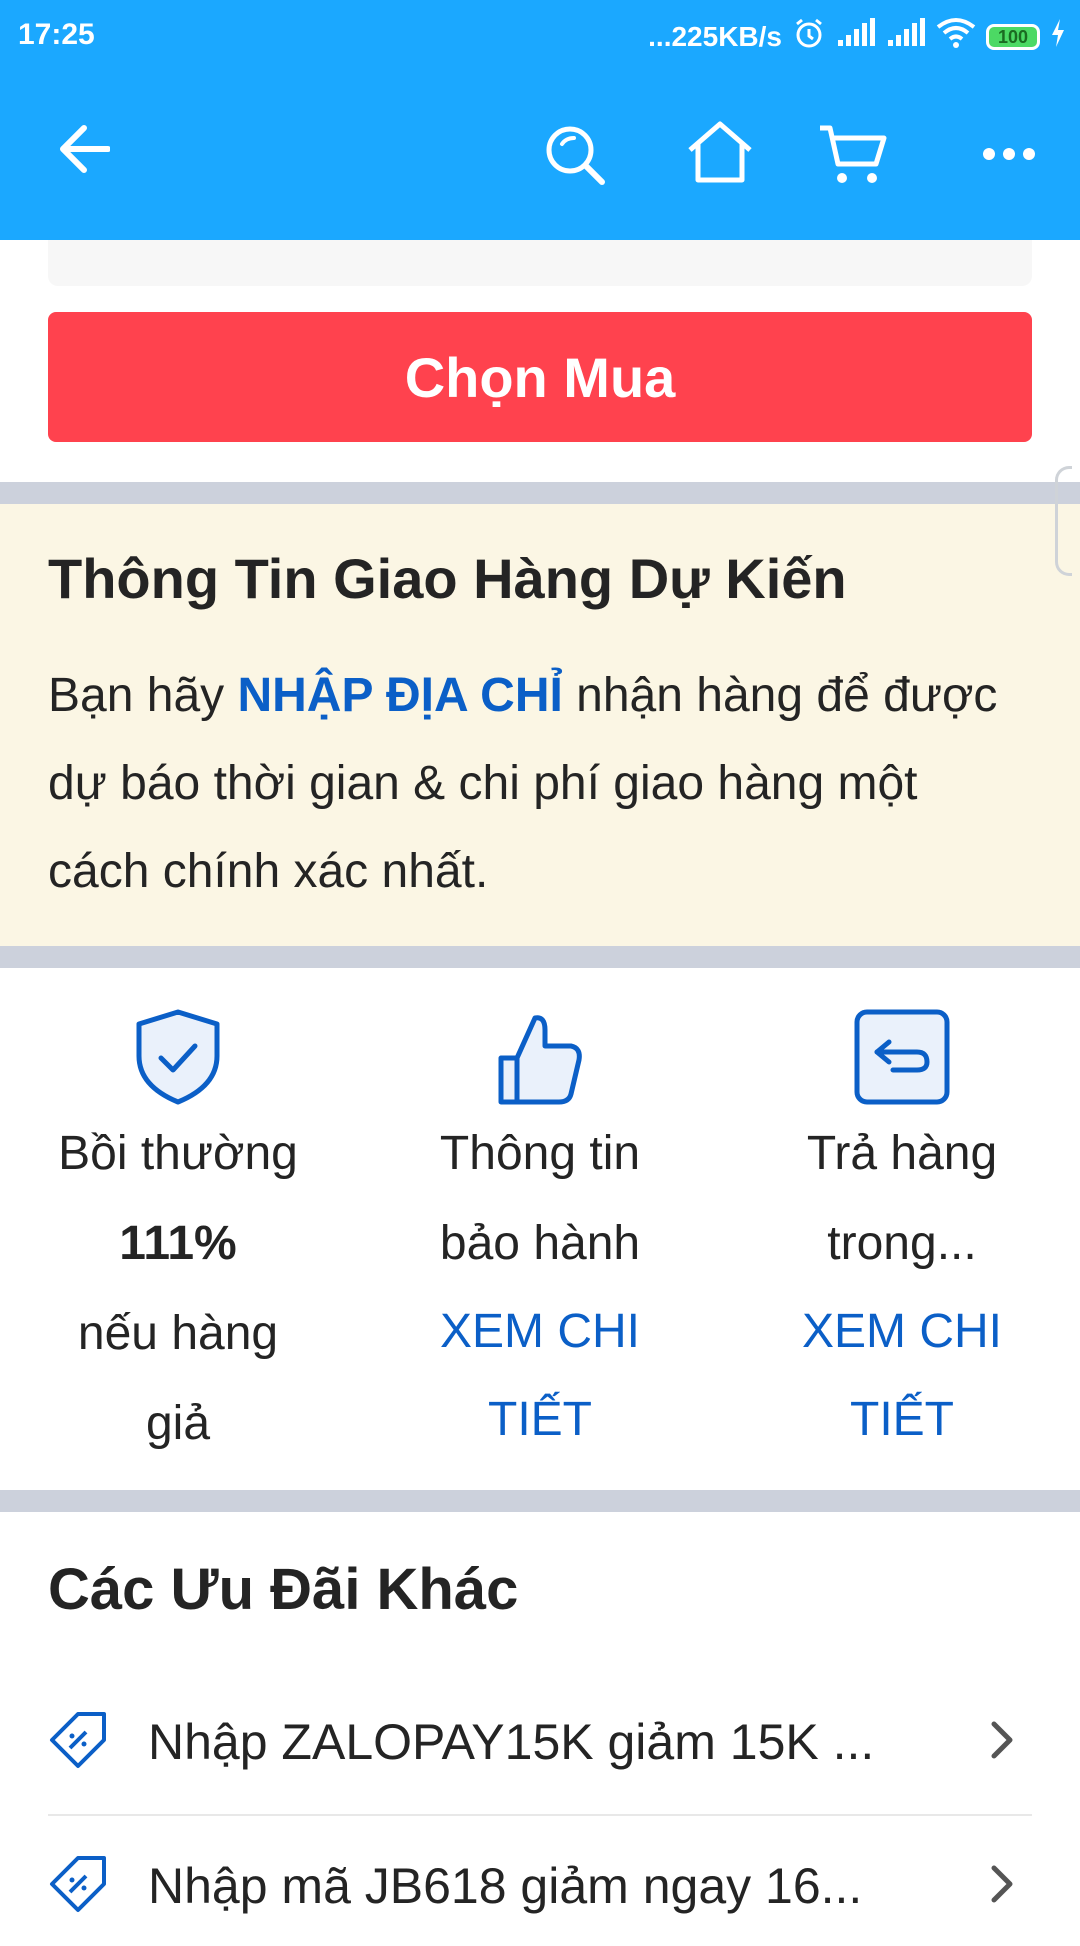 This screenshot has width=1080, height=1946. I want to click on status-time: 17:25, so click(56, 34).